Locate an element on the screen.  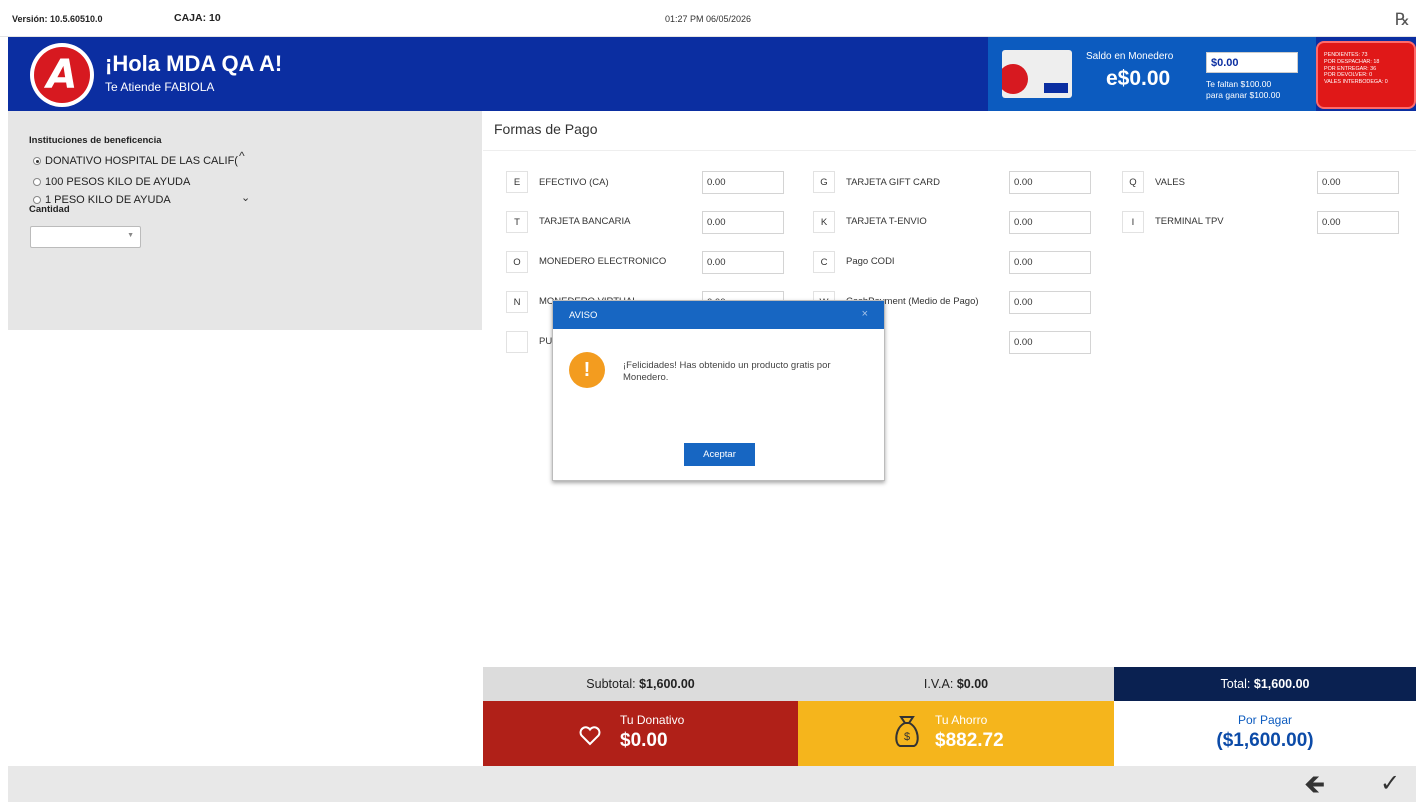
donativo-box: Tu Donativo $0.00 is located at coordinates (640, 733).